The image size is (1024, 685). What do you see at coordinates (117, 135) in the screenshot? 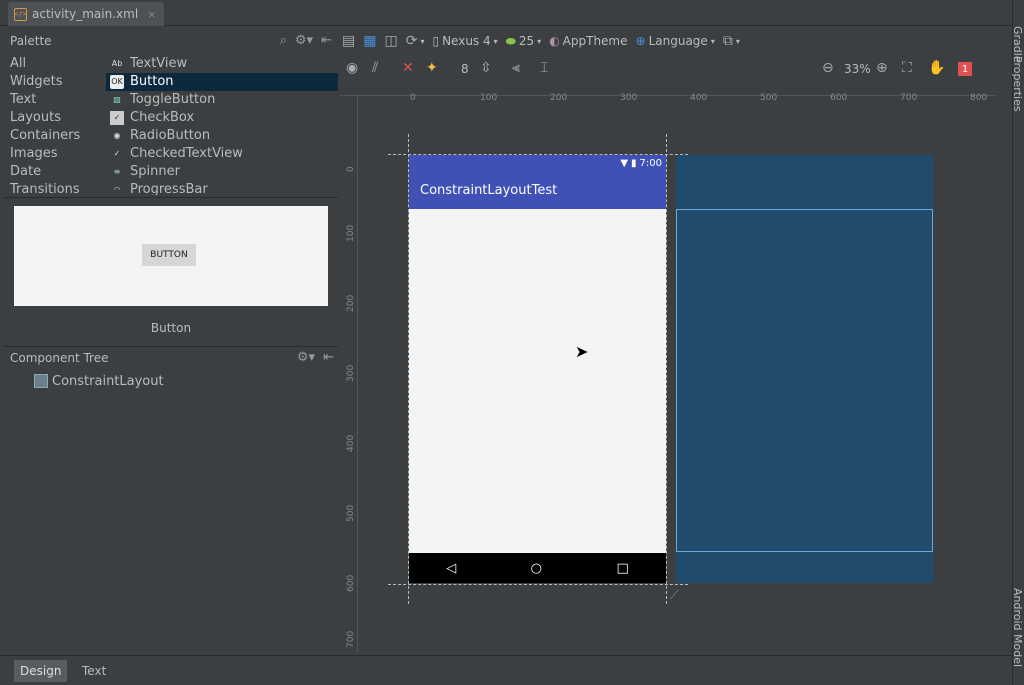
I see `radiobutton-icon: ◉` at bounding box center [117, 135].